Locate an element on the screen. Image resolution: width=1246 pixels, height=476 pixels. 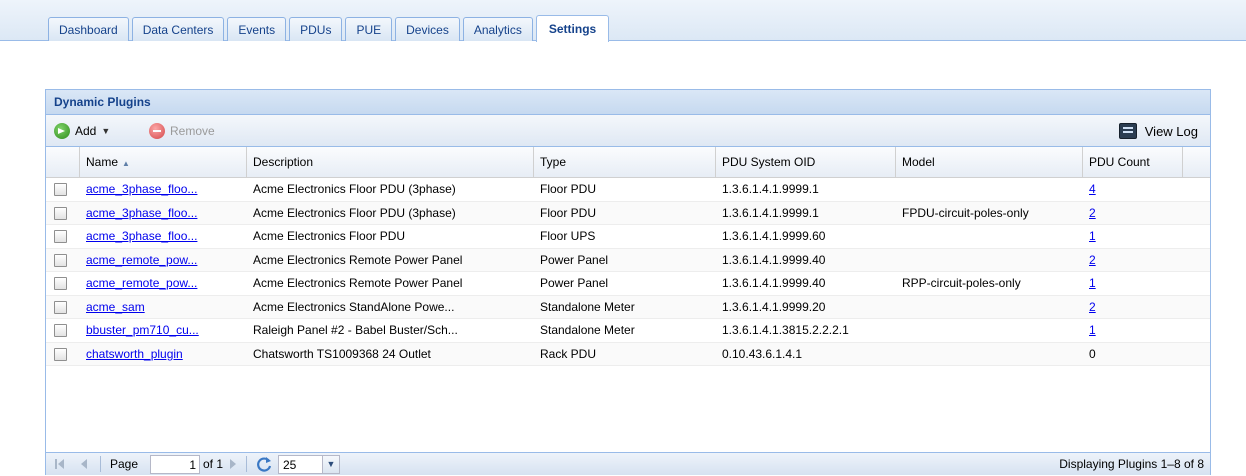
tab-events: Events is located at coordinates (257, 29).